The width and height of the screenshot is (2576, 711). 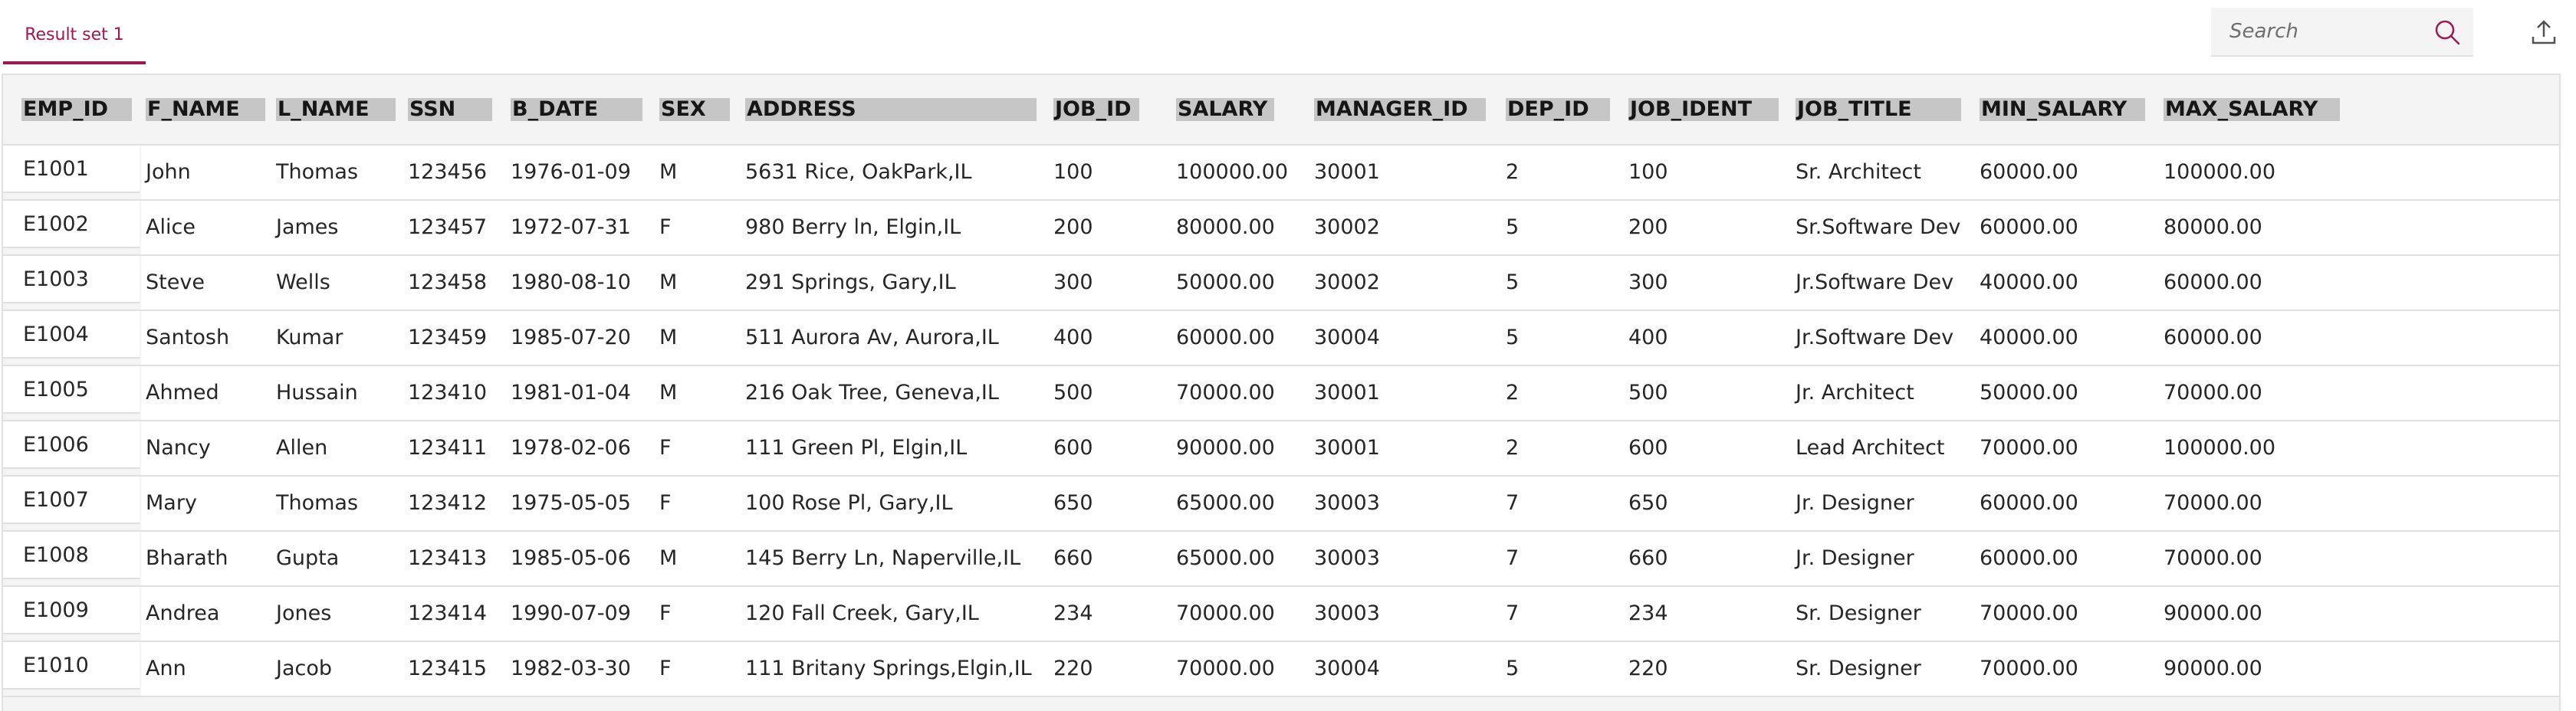 I want to click on search-box, so click(x=2342, y=32).